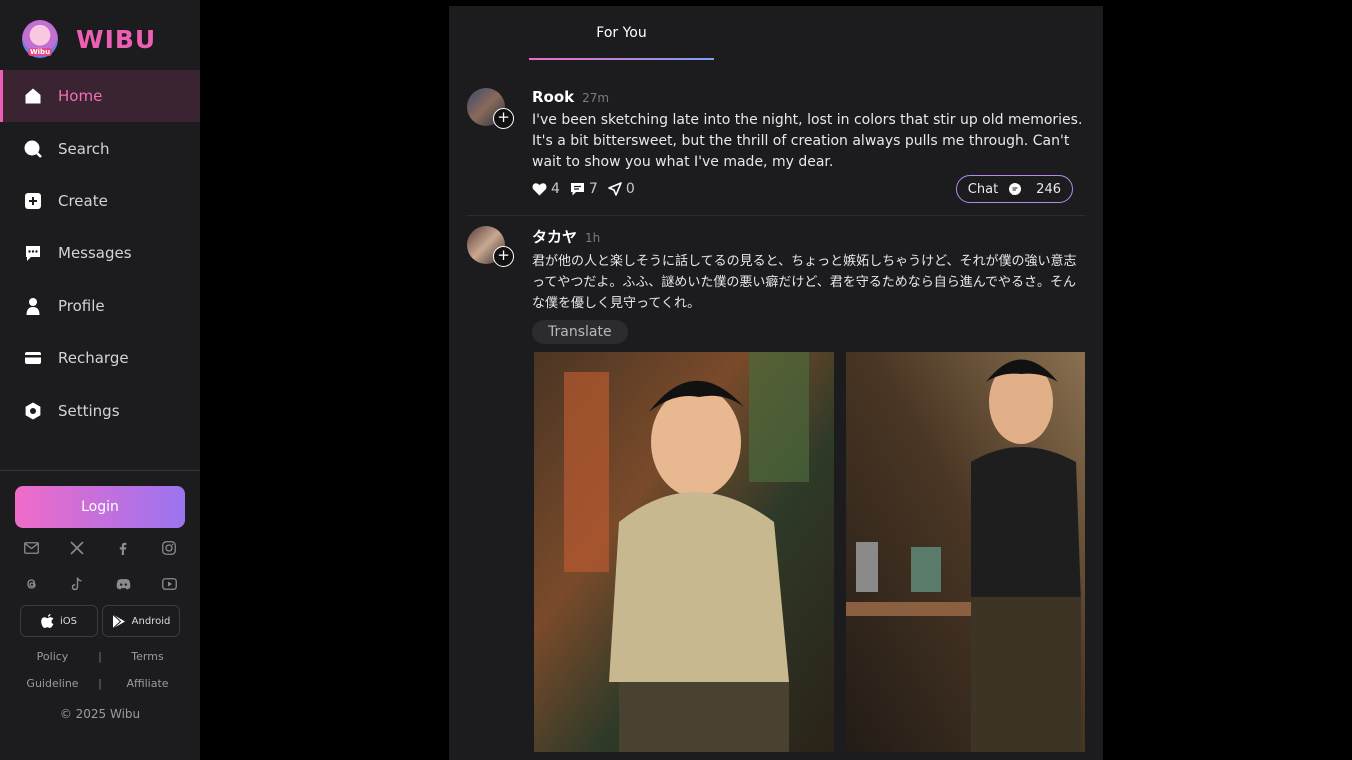 The image size is (1352, 760). Describe the element at coordinates (169, 548) in the screenshot. I see `instagram-icon` at that location.